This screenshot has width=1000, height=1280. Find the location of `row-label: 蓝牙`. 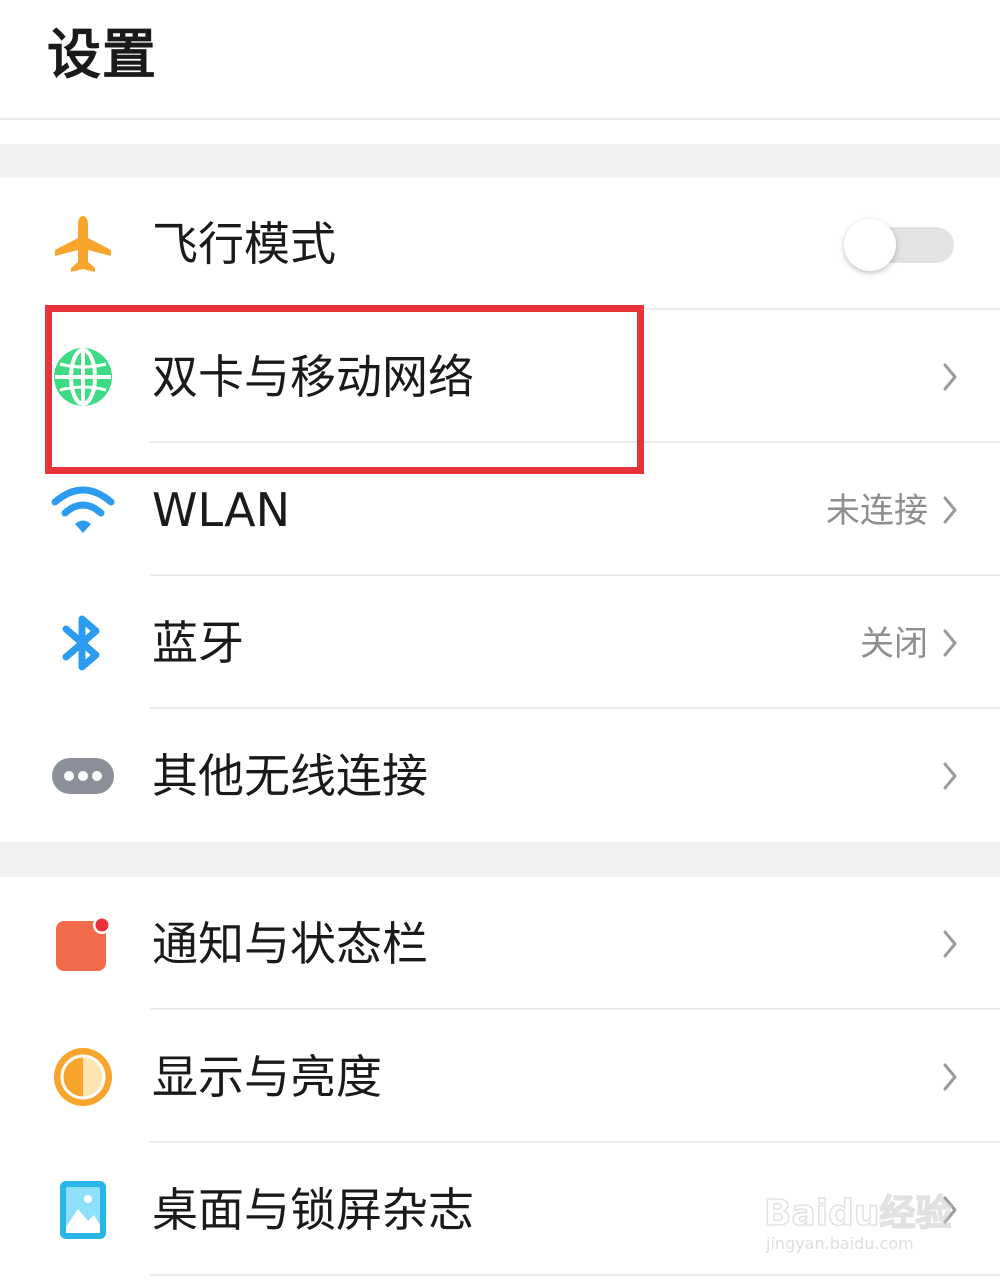

row-label: 蓝牙 is located at coordinates (198, 643).